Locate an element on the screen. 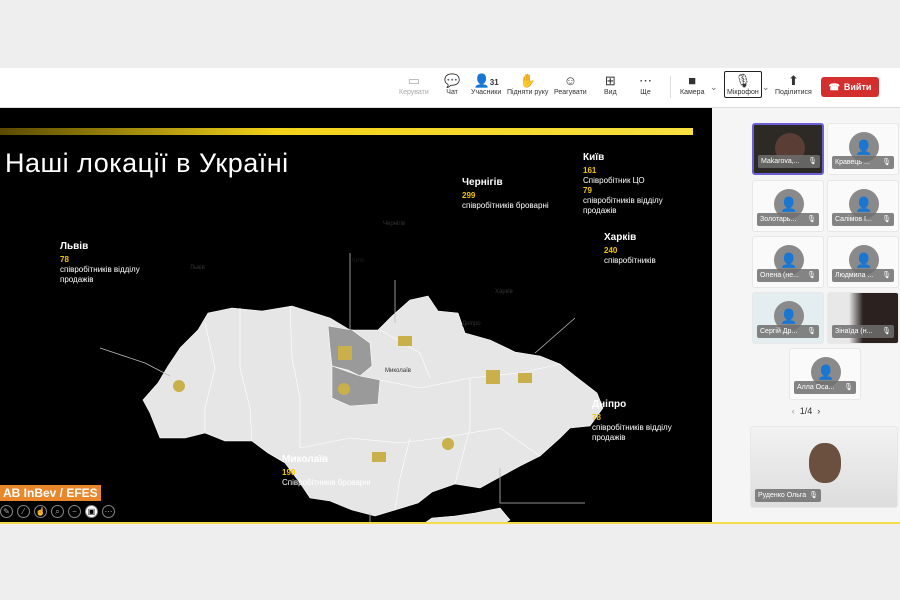  map-label-kharkiv: Харків is located at coordinates (504, 292).